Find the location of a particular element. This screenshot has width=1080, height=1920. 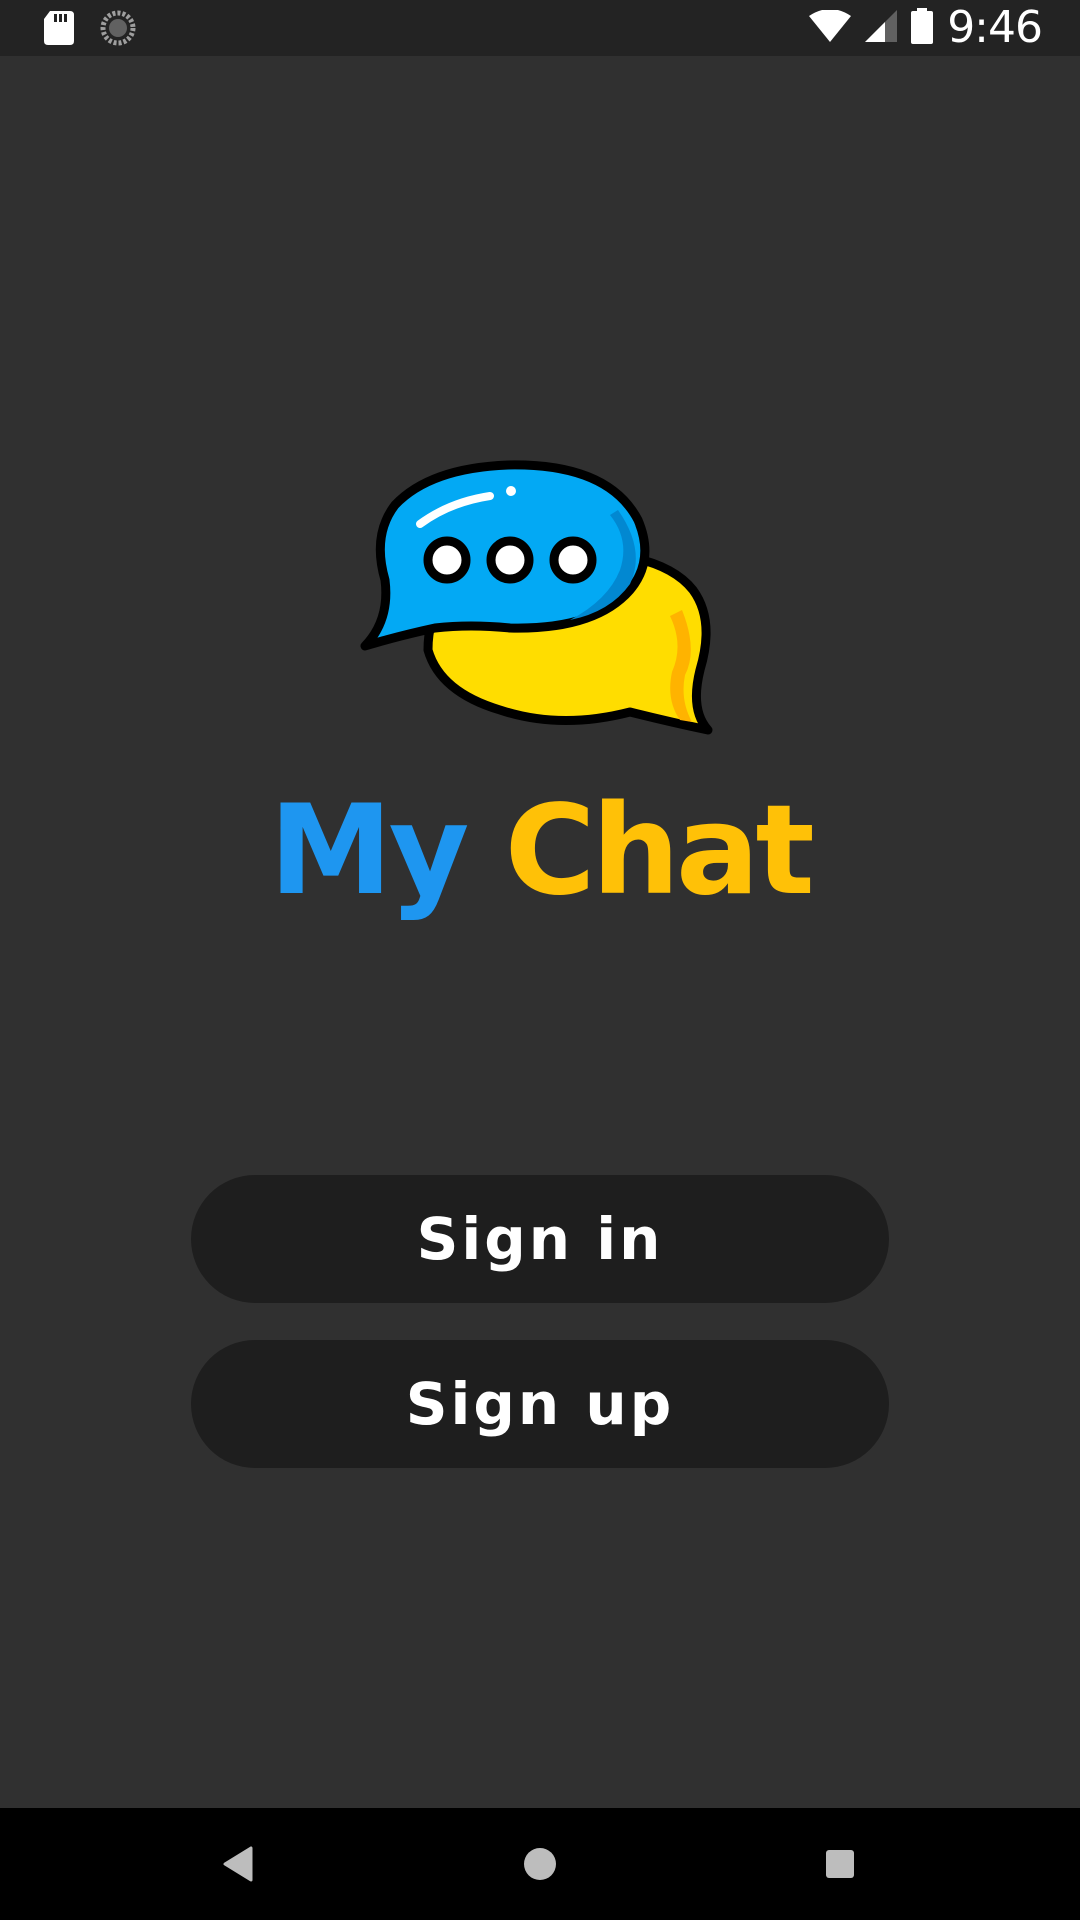

app-title-chat: Chat is located at coordinates (659, 851).